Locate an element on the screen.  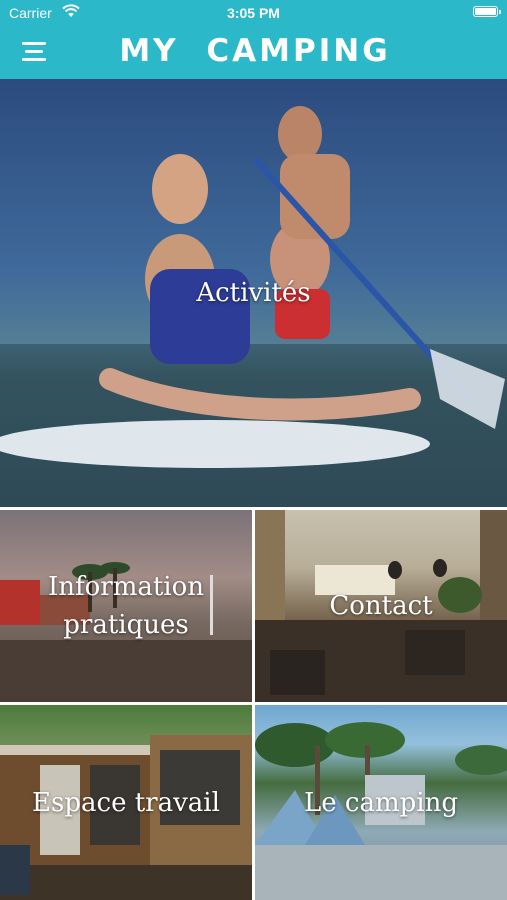
battery-icon is located at coordinates (487, 11).